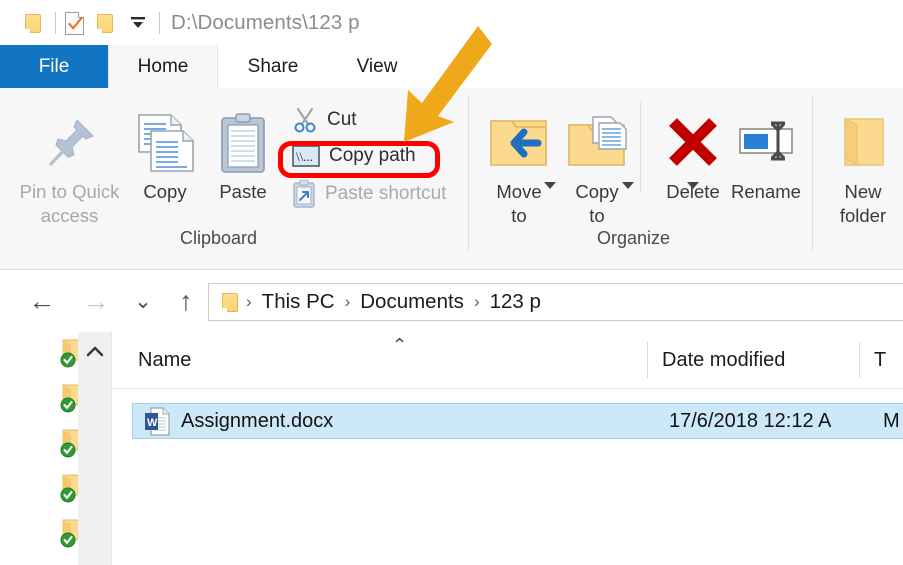 The height and width of the screenshot is (565, 903). Describe the element at coordinates (628, 185) in the screenshot. I see `copy-to-caret-icon` at that location.